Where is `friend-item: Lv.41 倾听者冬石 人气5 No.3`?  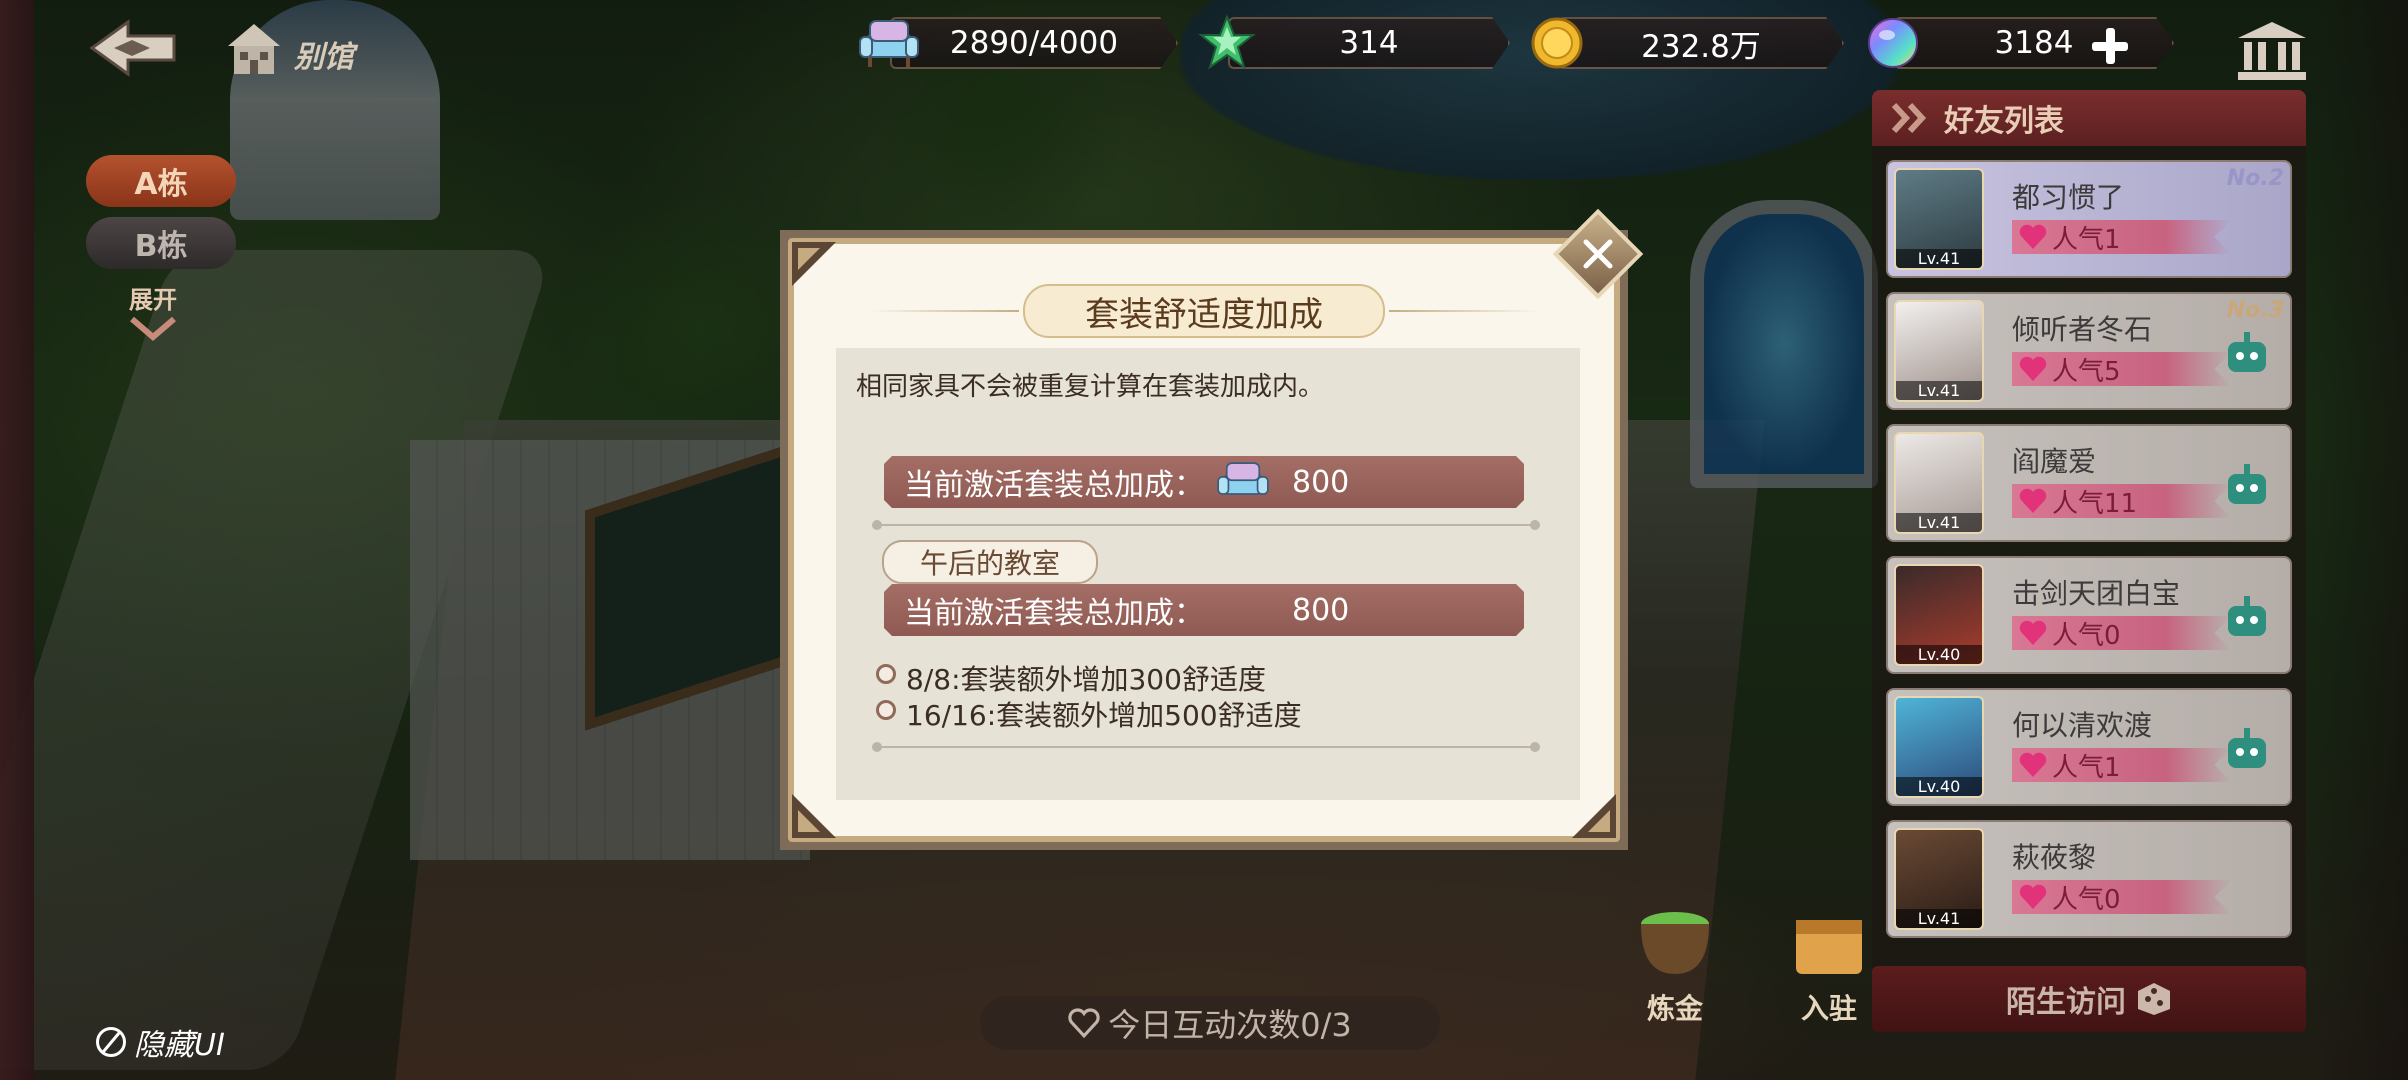
friend-item: Lv.41 倾听者冬石 人气5 No.3 is located at coordinates (2089, 351).